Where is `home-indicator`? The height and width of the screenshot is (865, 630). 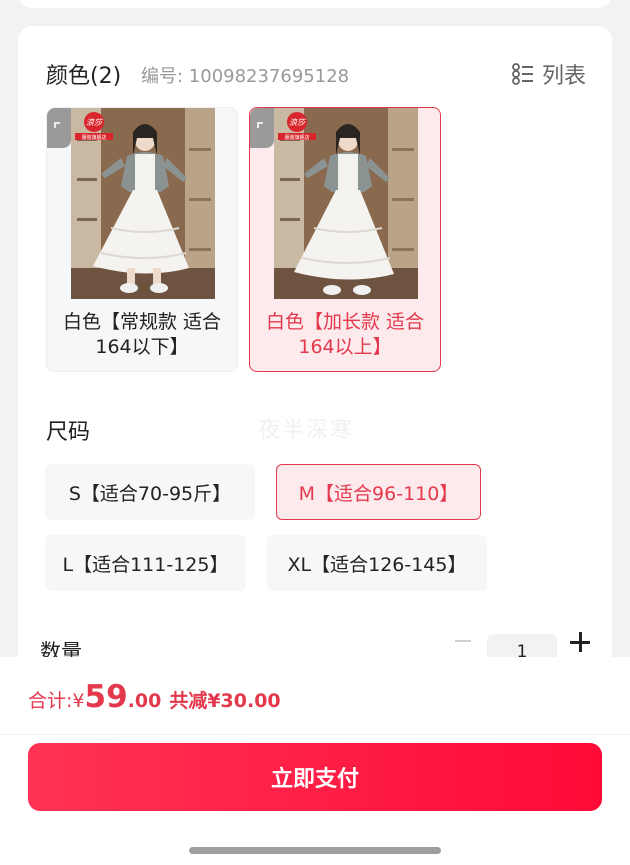 home-indicator is located at coordinates (315, 850).